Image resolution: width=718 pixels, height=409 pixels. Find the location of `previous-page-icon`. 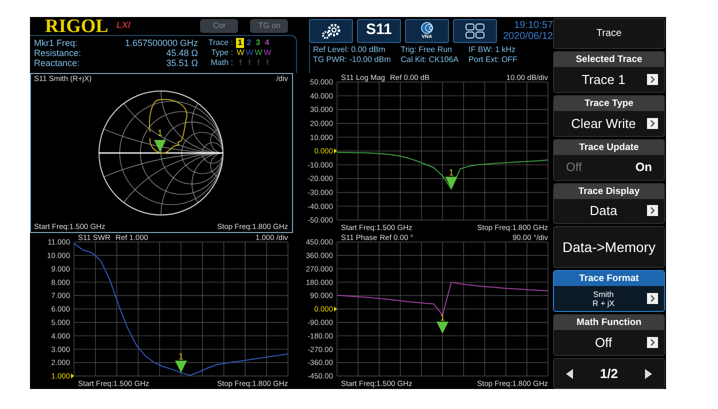

previous-page-icon is located at coordinates (569, 373).